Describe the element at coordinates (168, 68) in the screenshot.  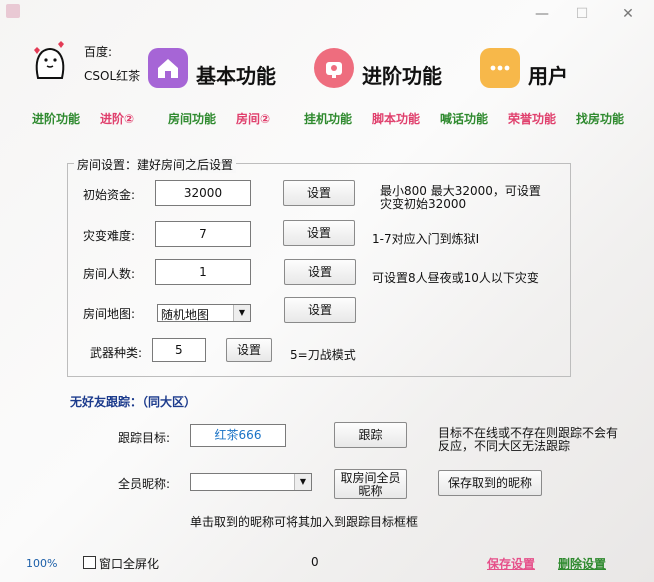
I see `home-icon` at that location.